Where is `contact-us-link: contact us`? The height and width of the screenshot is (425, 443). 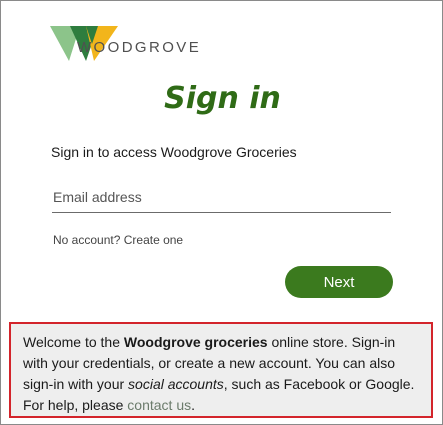 contact-us-link: contact us is located at coordinates (159, 405).